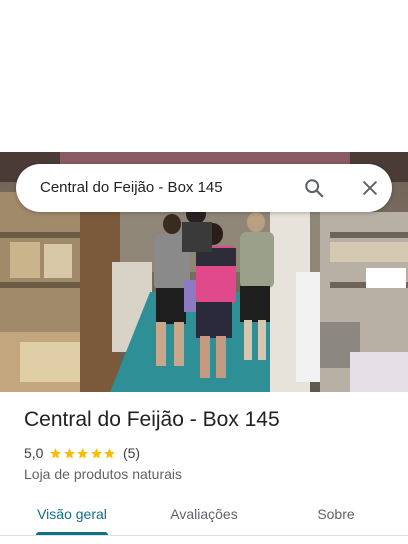 This screenshot has height=544, width=408. I want to click on star-rating, so click(83, 453).